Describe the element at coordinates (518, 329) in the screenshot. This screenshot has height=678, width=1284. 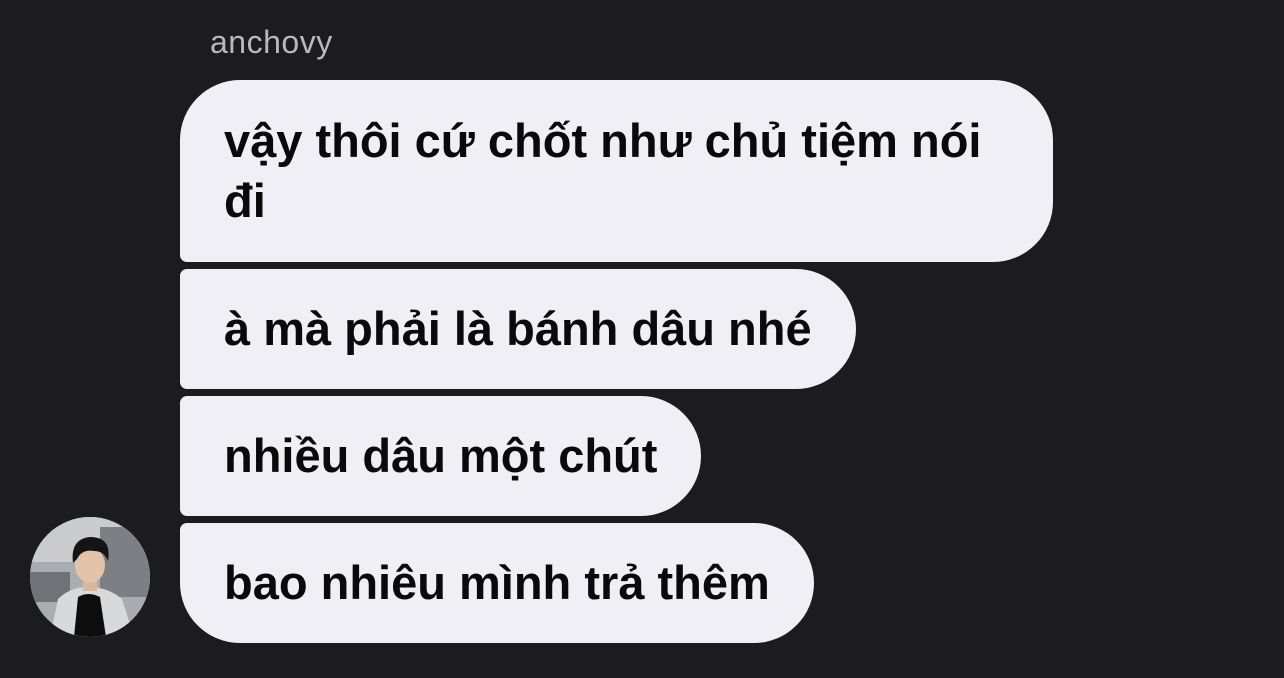
I see `message-bubble: à mà phải là bánh dâu nhé` at that location.